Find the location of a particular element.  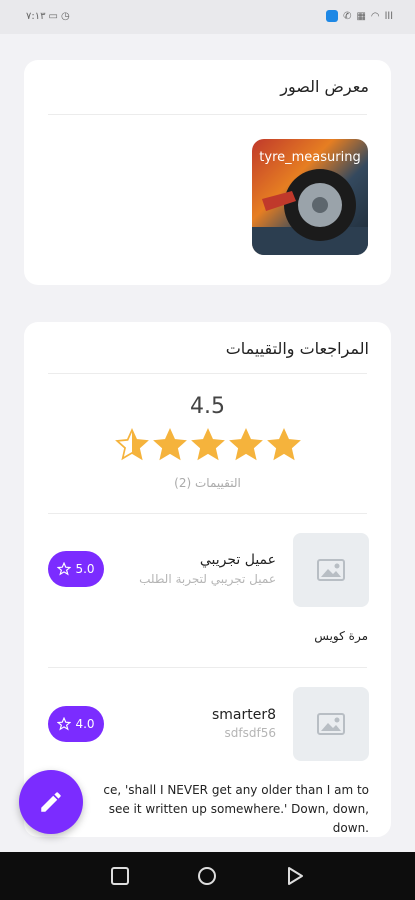

review-item: عميل تجريبي عميل تجريبي لتجربة الطلب 5.0 is located at coordinates (207, 573).